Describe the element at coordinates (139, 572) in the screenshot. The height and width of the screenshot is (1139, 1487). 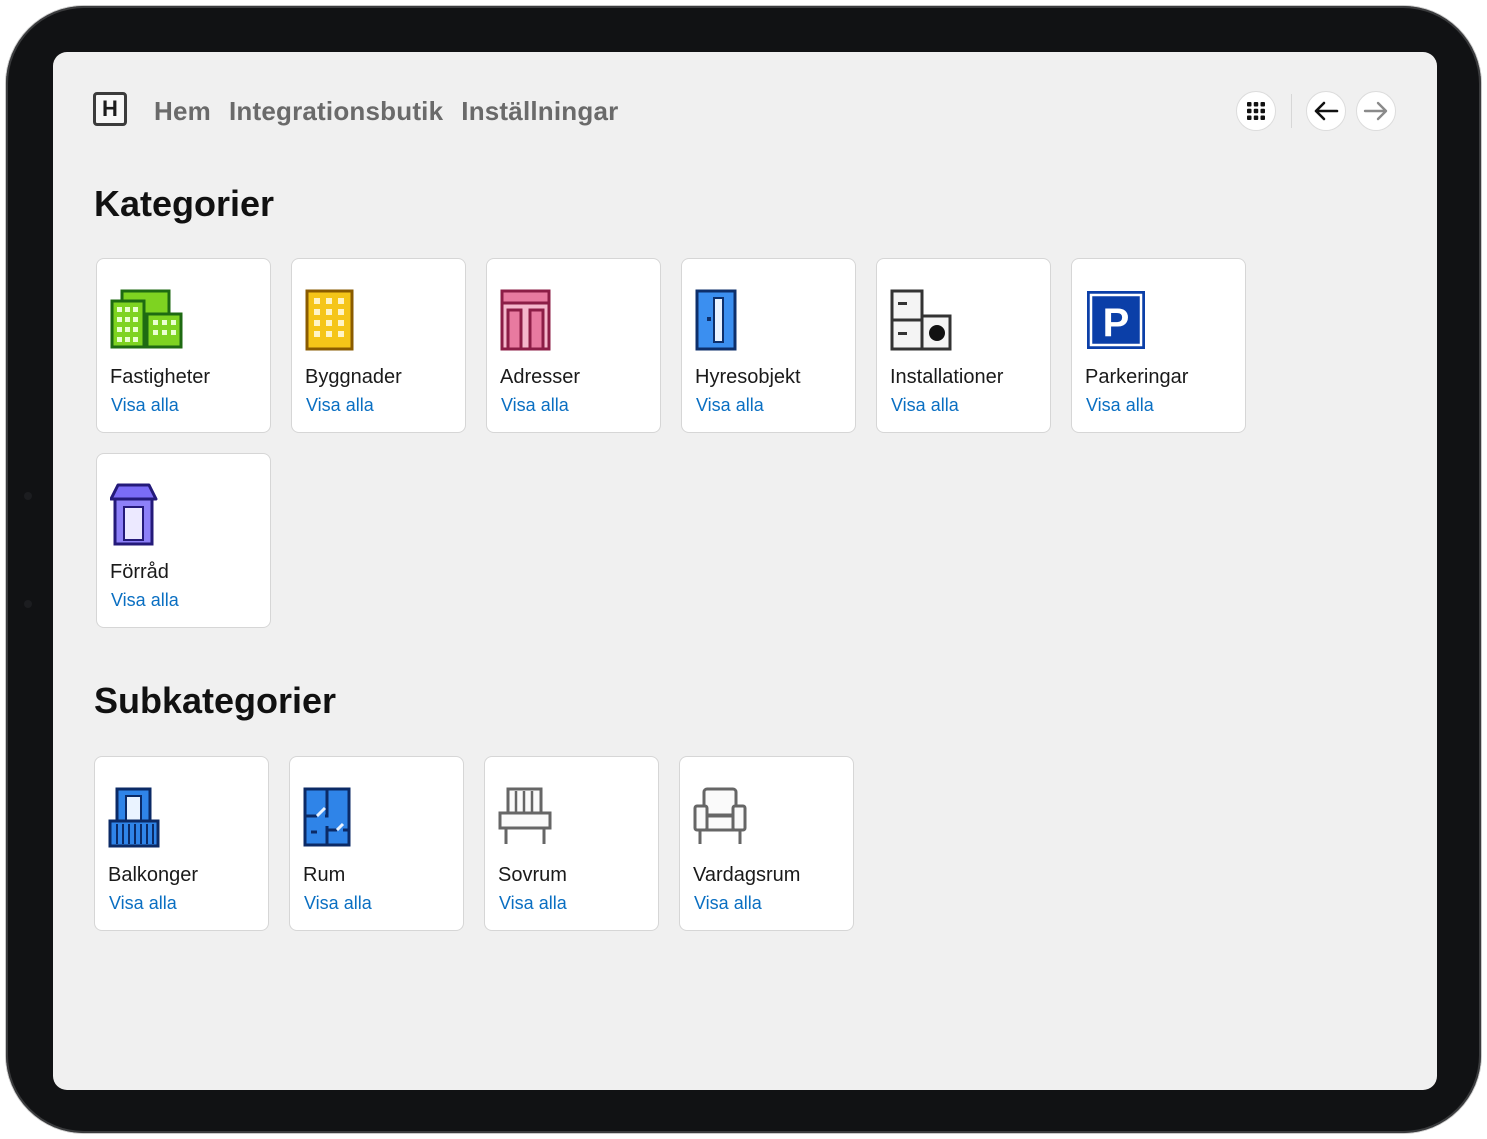
I see `card-label: Förråd` at that location.